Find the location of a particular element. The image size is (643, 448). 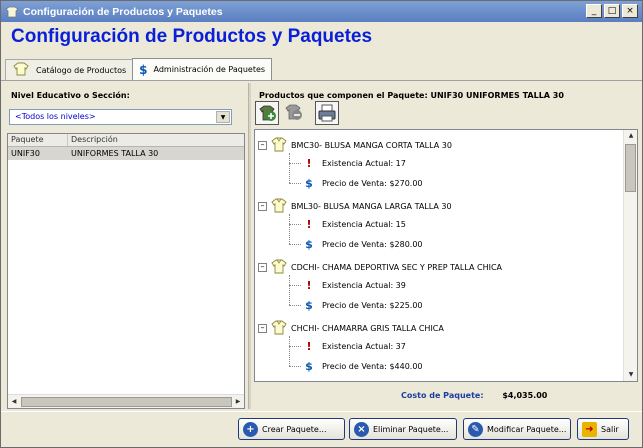

product-label: BML30- BLUSA MANGA LARGA TALLA 30 is located at coordinates (371, 206).